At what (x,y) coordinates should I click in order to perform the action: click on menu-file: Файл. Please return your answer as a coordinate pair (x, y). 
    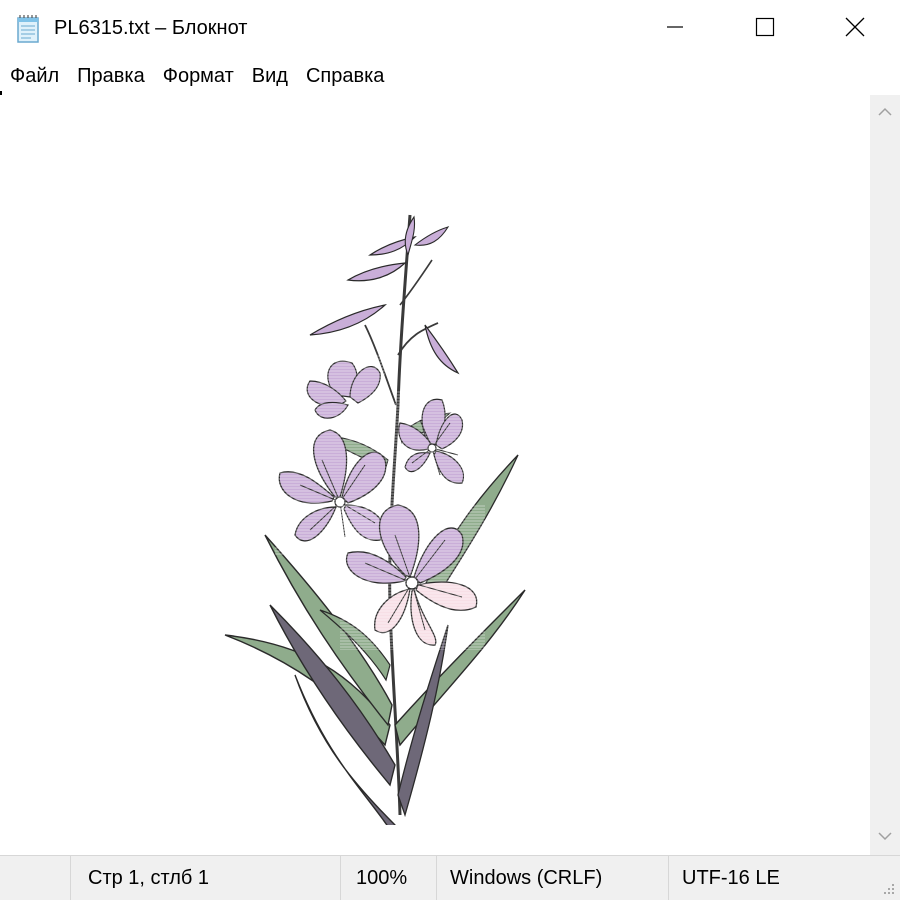
    Looking at the image, I should click on (34, 76).